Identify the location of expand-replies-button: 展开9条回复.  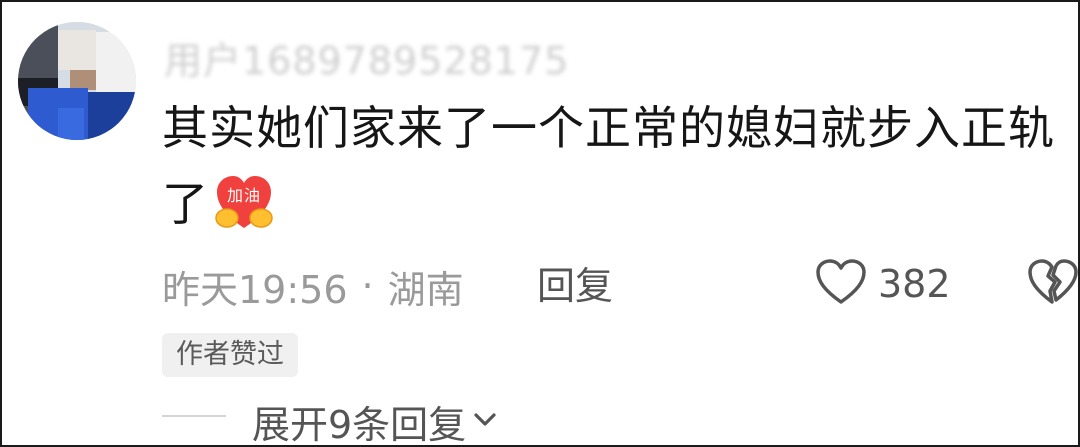
(375, 420).